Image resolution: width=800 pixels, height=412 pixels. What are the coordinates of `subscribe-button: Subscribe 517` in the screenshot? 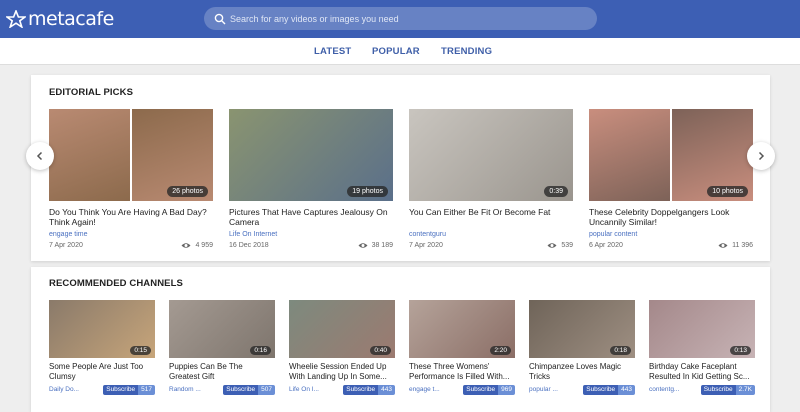 It's located at (129, 390).